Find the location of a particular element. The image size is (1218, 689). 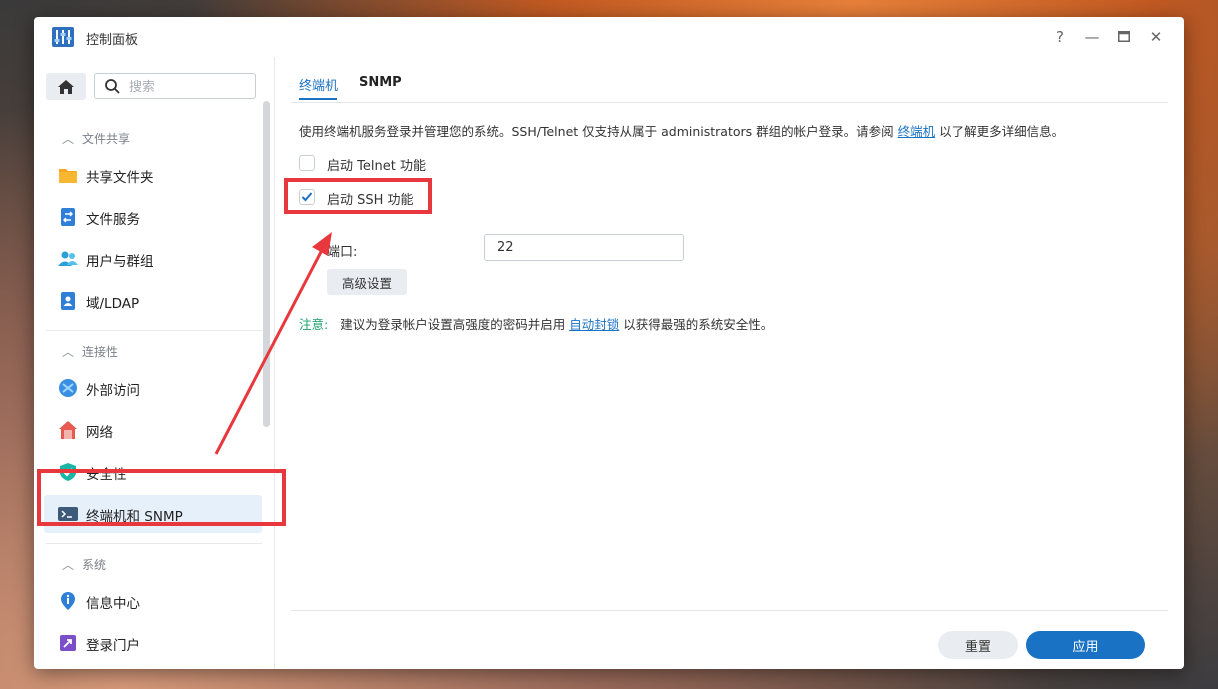

search-icon is located at coordinates (112, 86).